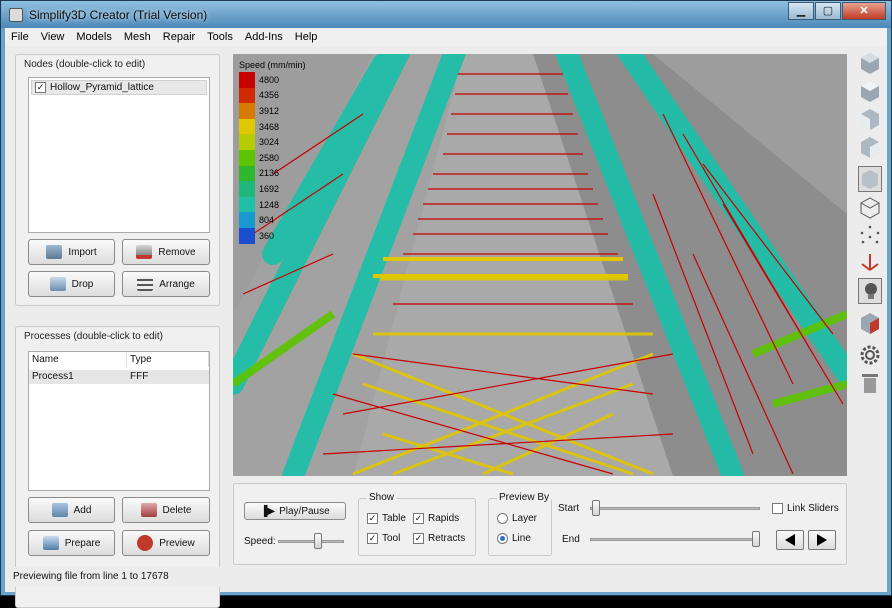 This screenshot has width=892, height=608. Describe the element at coordinates (502, 538) in the screenshot. I see `line-radio` at that location.